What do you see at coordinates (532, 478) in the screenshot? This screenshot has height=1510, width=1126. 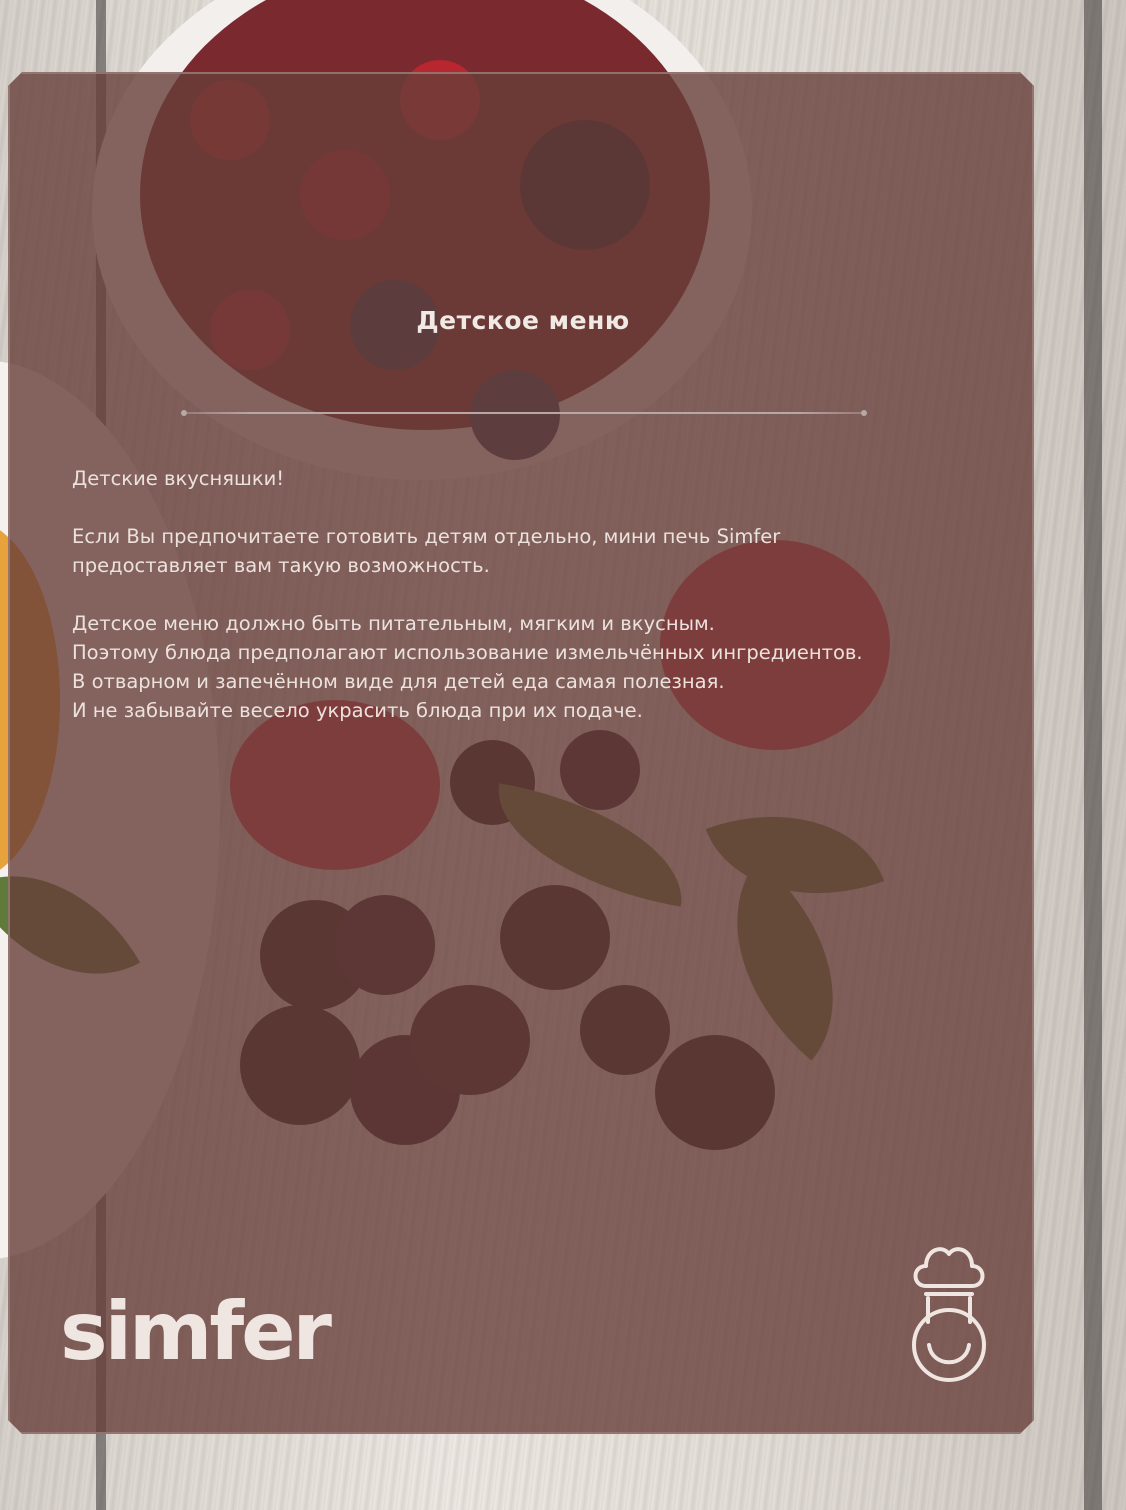 I see `intro-text: Детские вкусняшки!` at bounding box center [532, 478].